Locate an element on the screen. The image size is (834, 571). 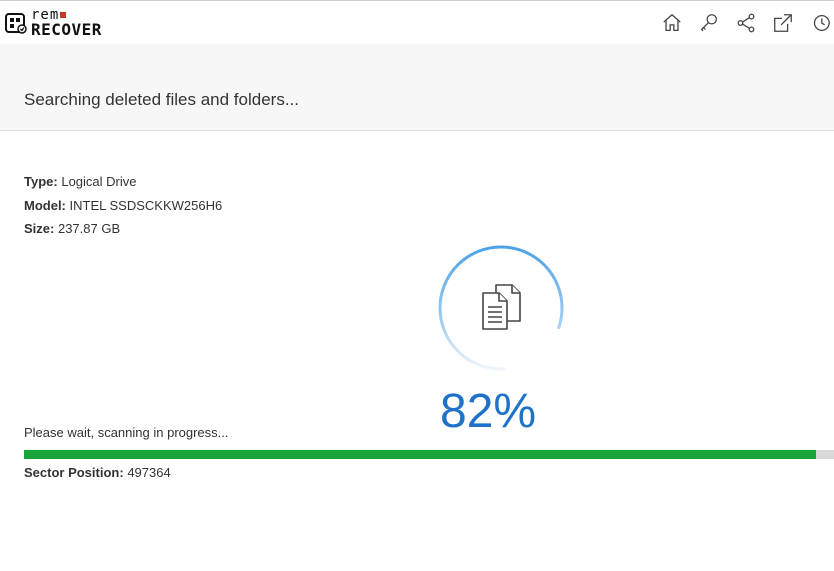
remo-recover-logo: rem RECOVER is located at coordinates (53, 23).